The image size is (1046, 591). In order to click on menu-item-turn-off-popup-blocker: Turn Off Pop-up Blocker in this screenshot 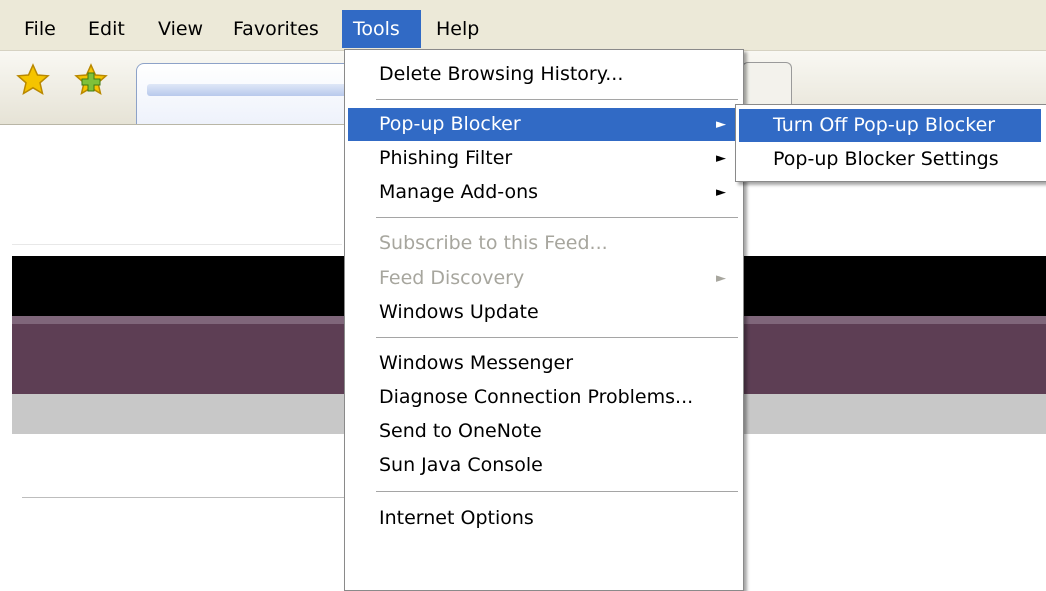, I will do `click(890, 125)`.